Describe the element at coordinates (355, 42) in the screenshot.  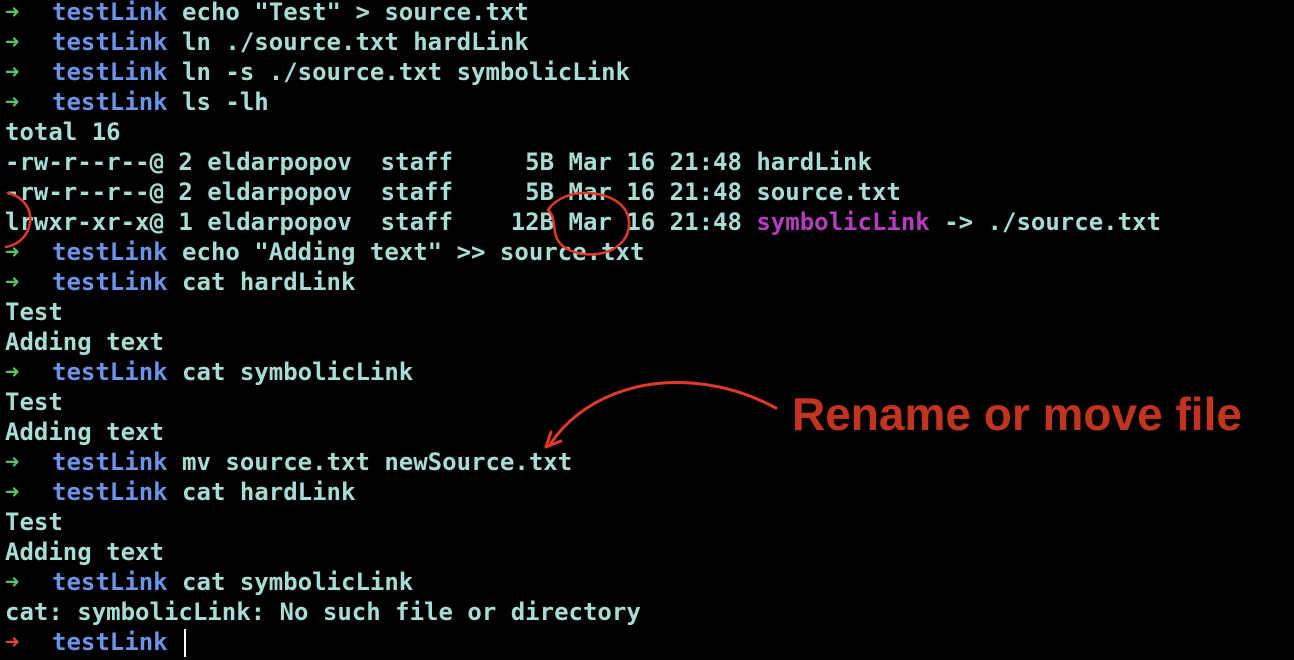
I see `command-text: ln ./source.txt hardLink` at that location.